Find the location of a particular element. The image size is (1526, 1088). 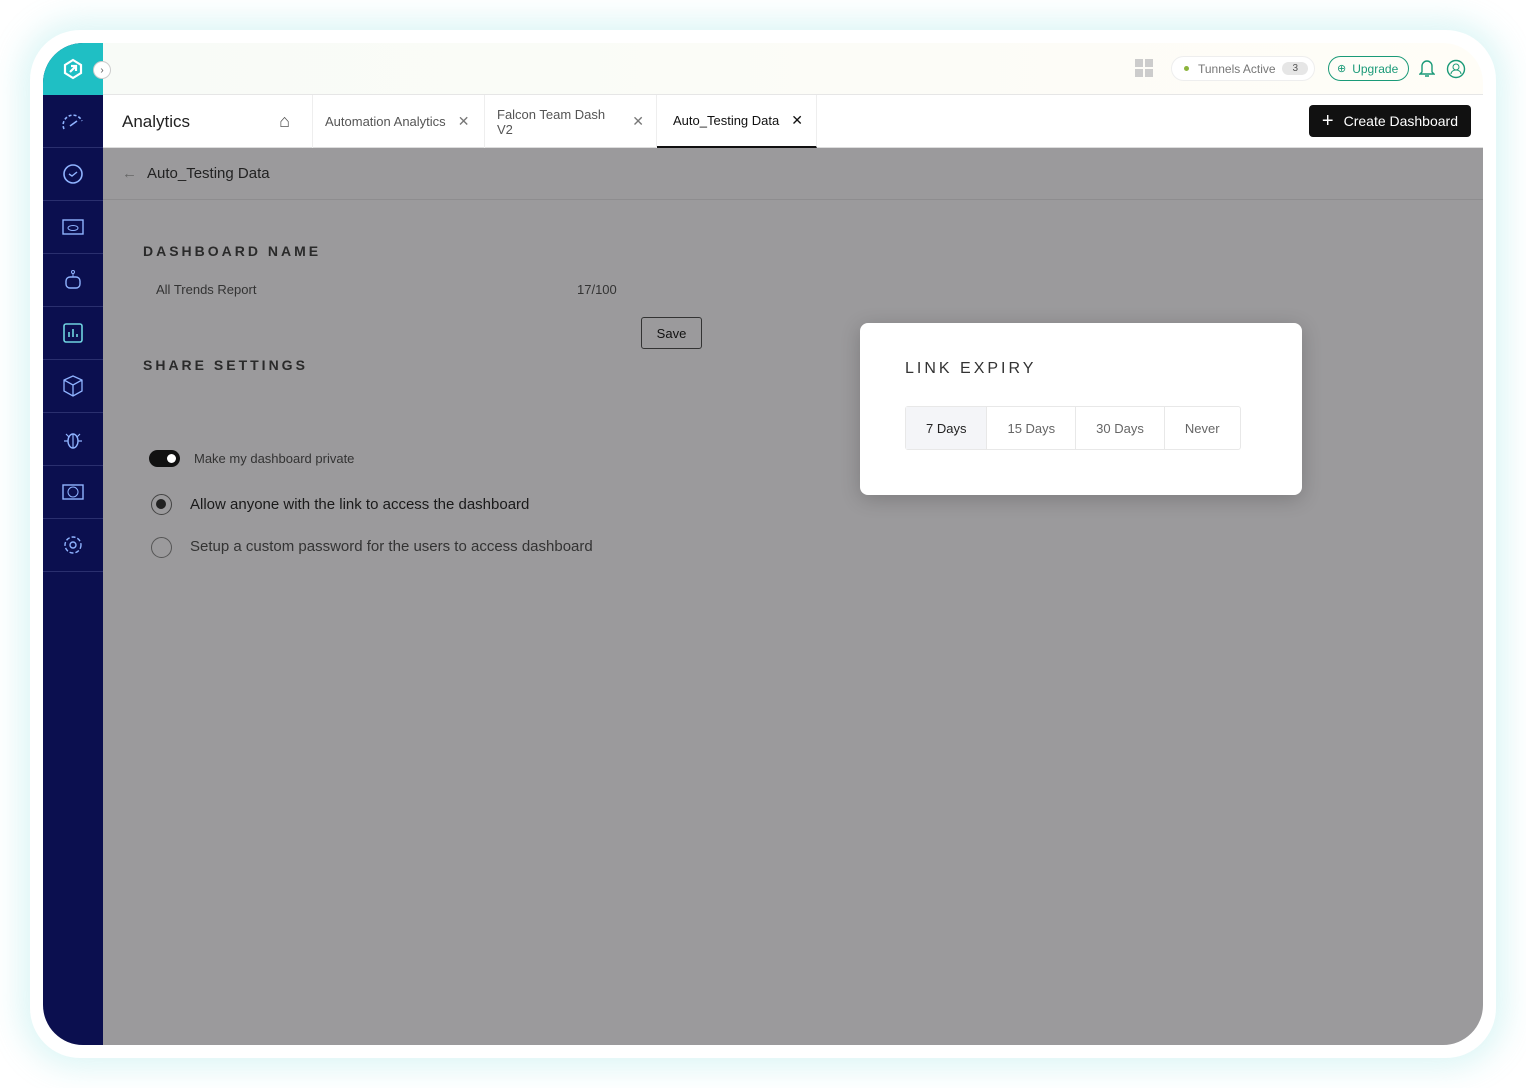

sidebar-item-visual-compare is located at coordinates (73, 492).